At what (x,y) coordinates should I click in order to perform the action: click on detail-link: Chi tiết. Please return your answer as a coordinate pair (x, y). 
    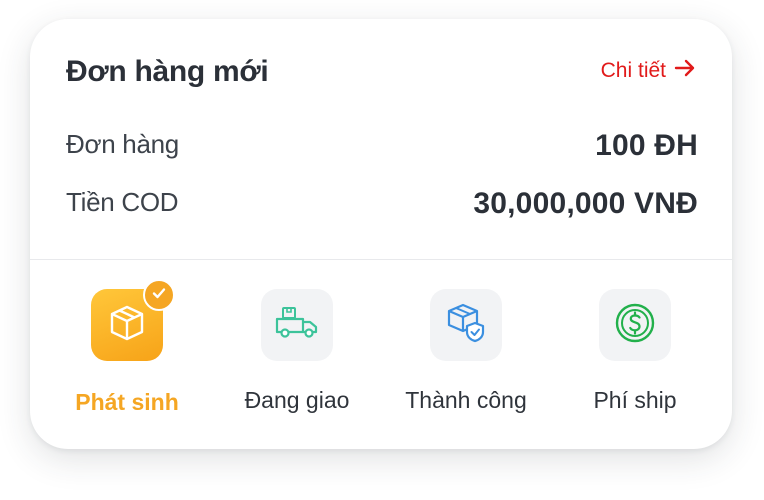
    Looking at the image, I should click on (648, 71).